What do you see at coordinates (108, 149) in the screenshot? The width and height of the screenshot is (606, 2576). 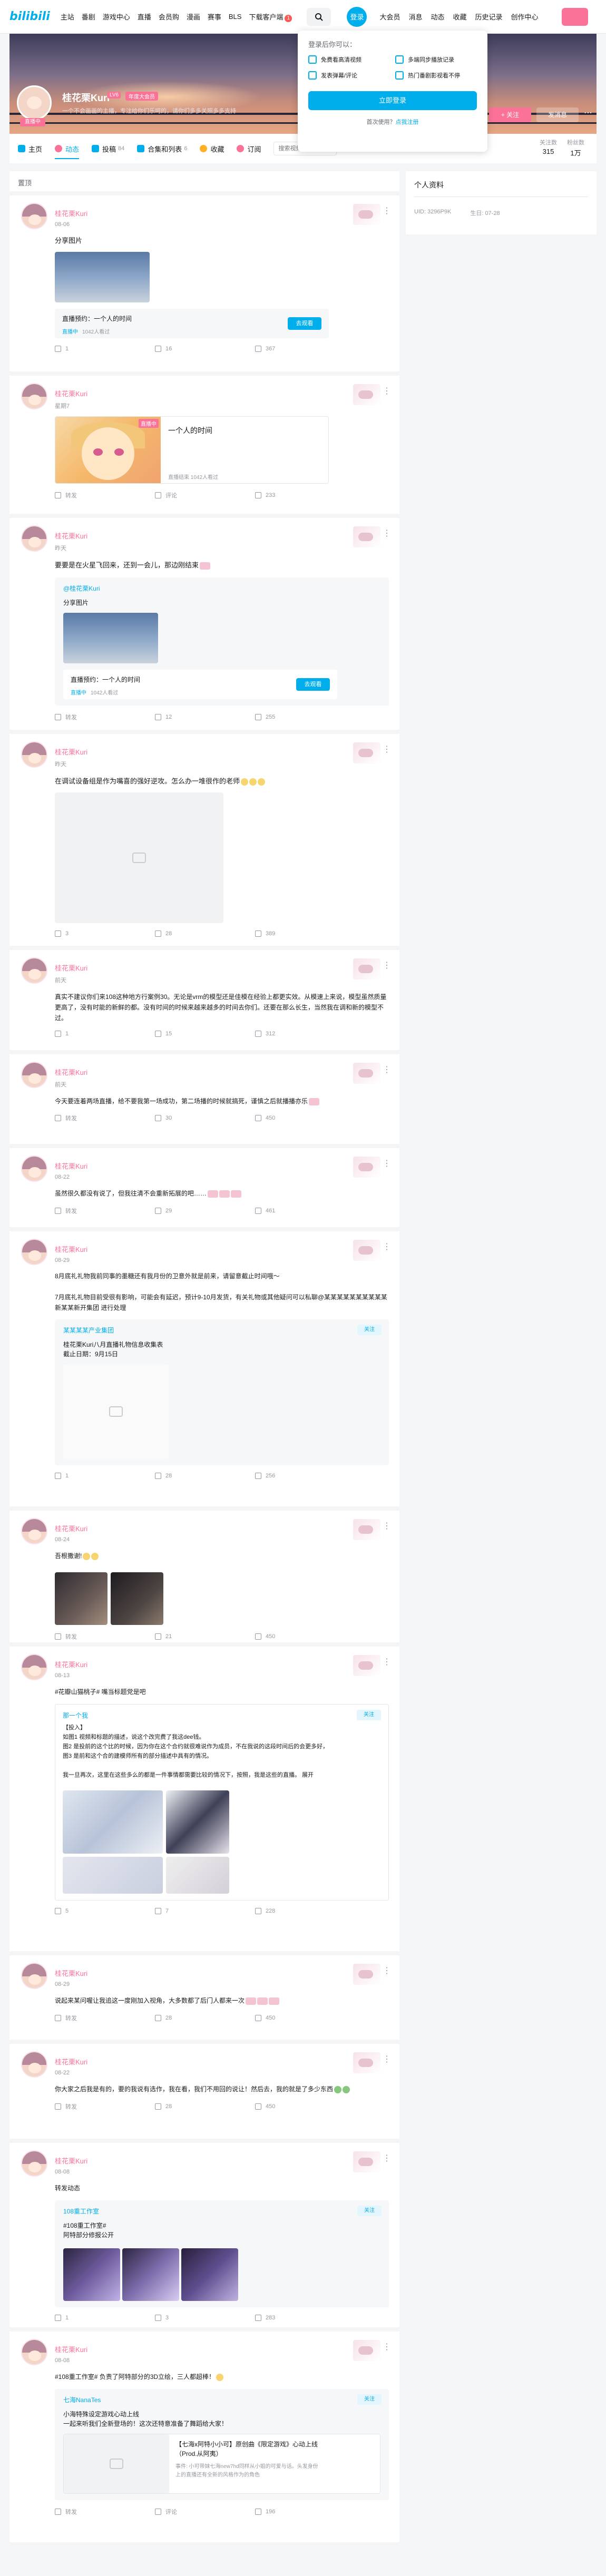 I see `tab-uploads: 投稿 84` at bounding box center [108, 149].